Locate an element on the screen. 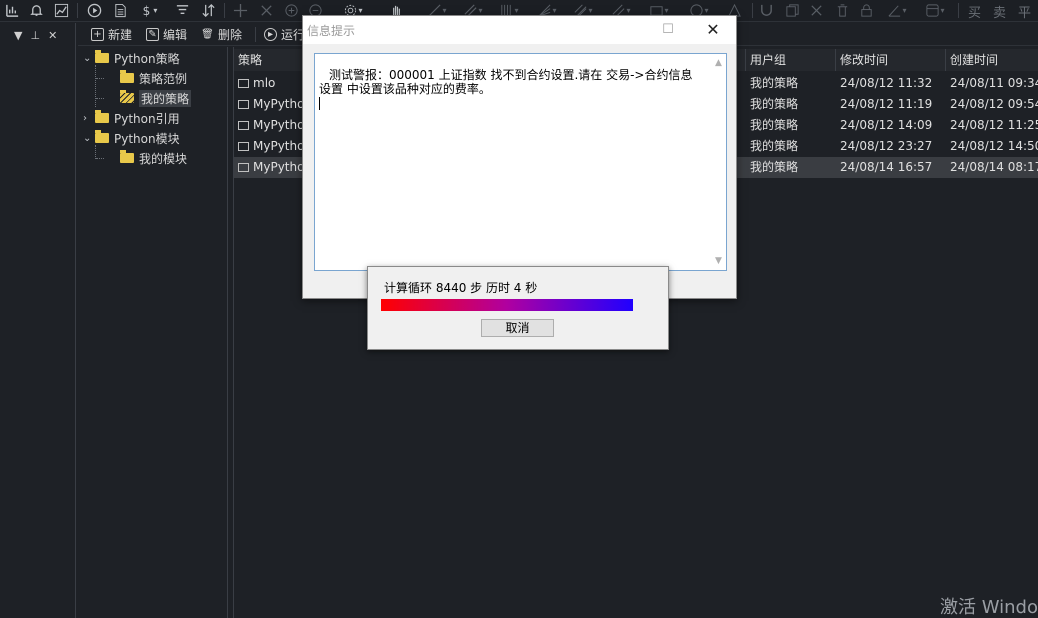  tree-item-my-module: 我的模块 is located at coordinates (153, 158).